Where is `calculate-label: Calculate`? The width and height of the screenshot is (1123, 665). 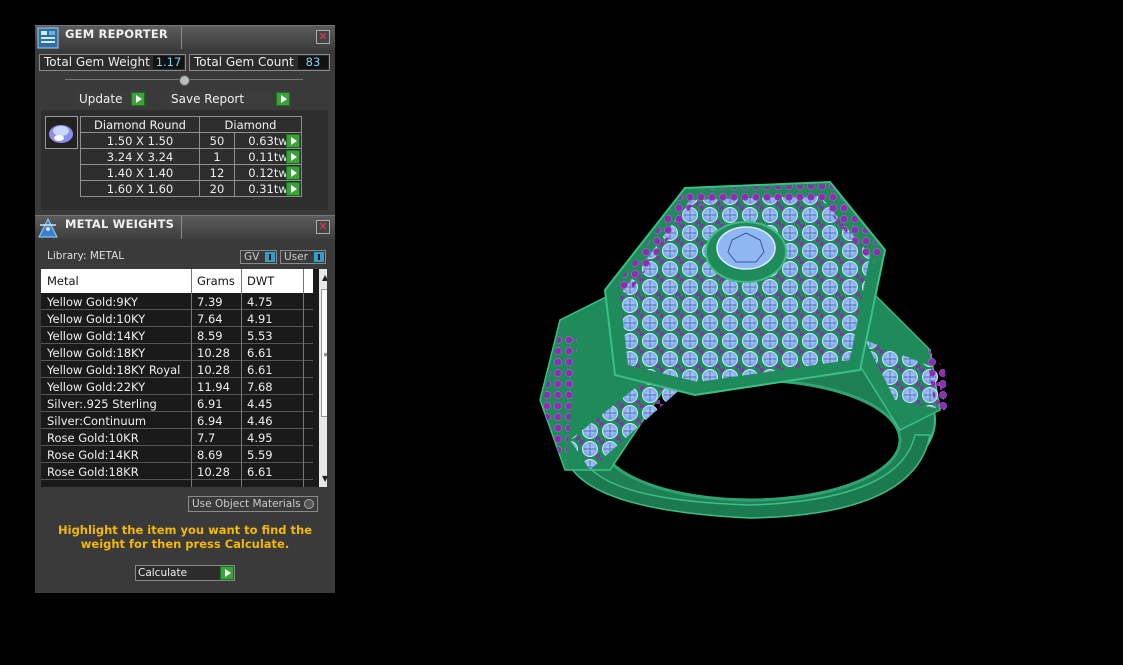
calculate-label: Calculate is located at coordinates (163, 573).